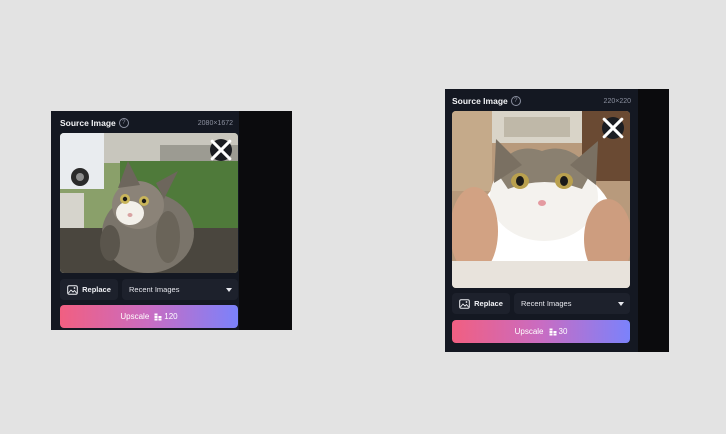  What do you see at coordinates (146, 123) in the screenshot?
I see `panel-header: Source Image ? 2080×1672` at bounding box center [146, 123].